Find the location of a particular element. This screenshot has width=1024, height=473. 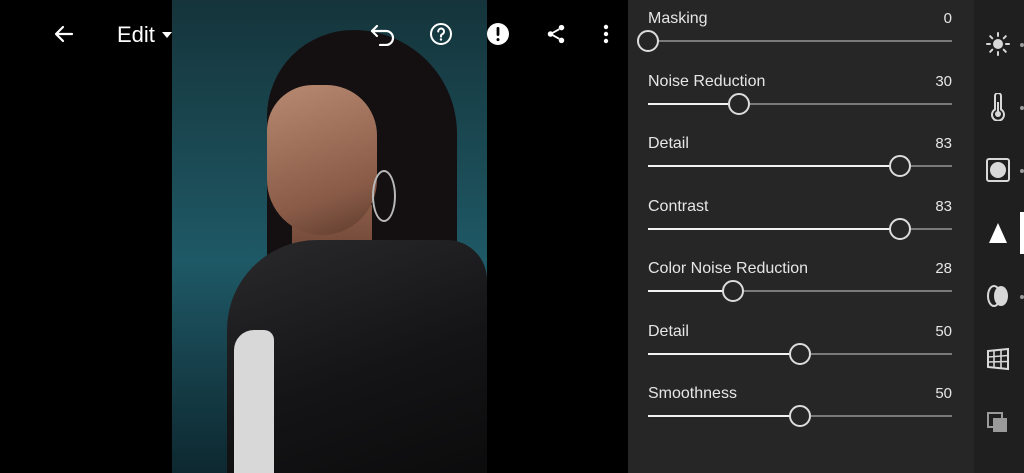

geometry-grid-icon is located at coordinates (998, 359).